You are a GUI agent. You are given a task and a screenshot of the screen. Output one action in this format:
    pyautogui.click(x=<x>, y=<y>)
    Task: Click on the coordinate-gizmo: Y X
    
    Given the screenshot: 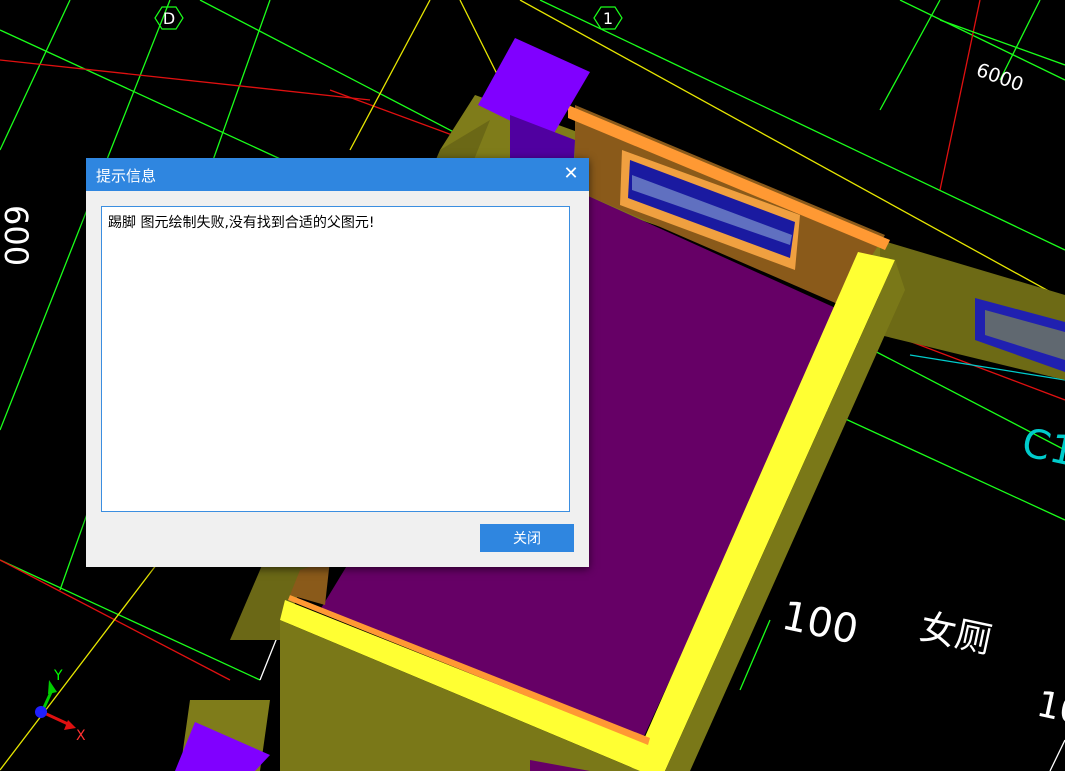 What is the action you would take?
    pyautogui.click(x=60, y=706)
    